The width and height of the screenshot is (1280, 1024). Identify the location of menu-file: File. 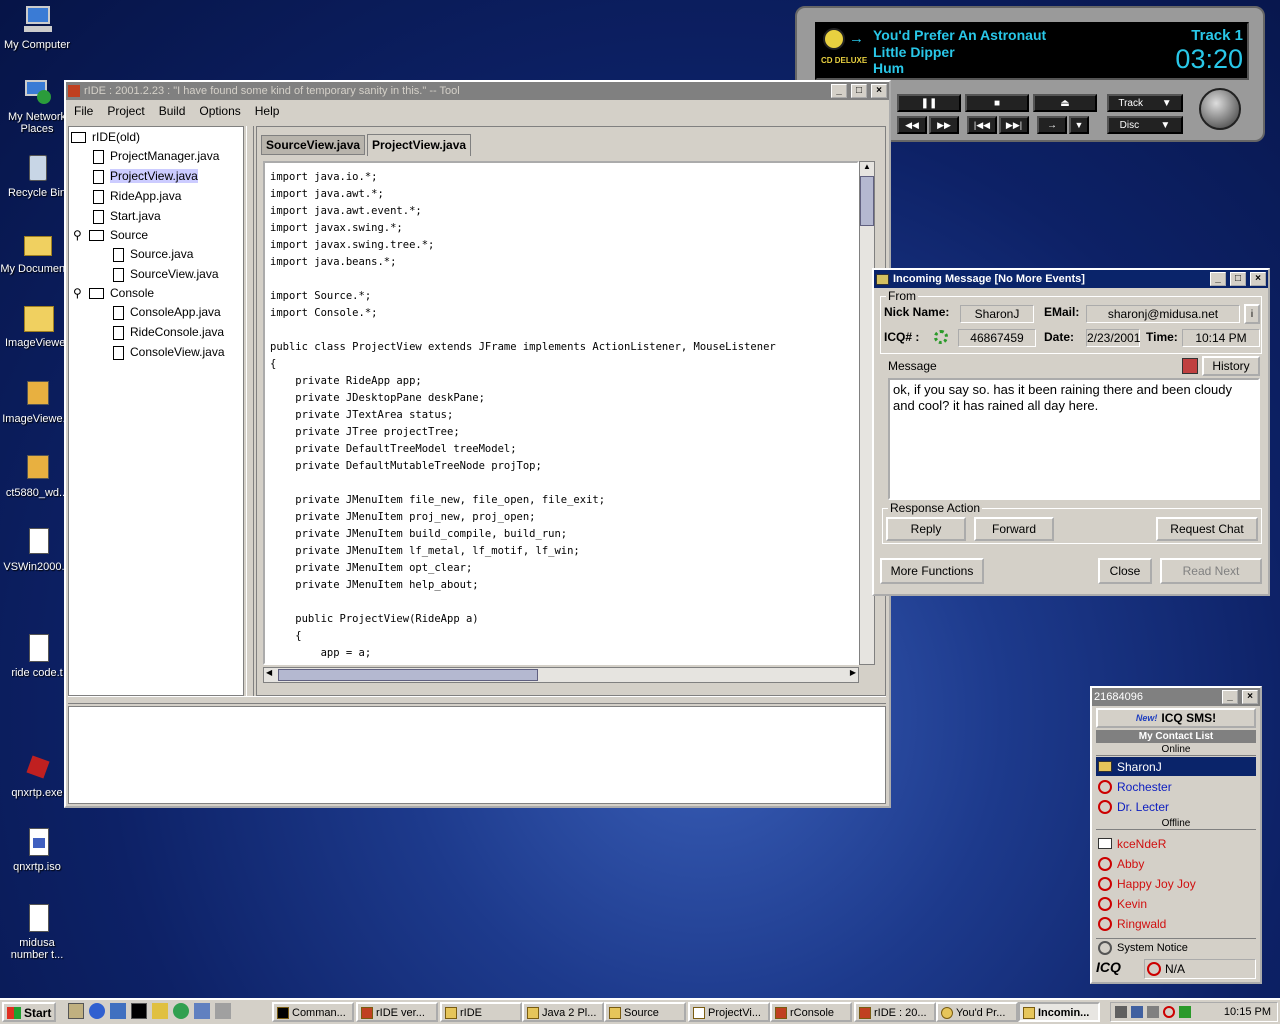
(83, 111).